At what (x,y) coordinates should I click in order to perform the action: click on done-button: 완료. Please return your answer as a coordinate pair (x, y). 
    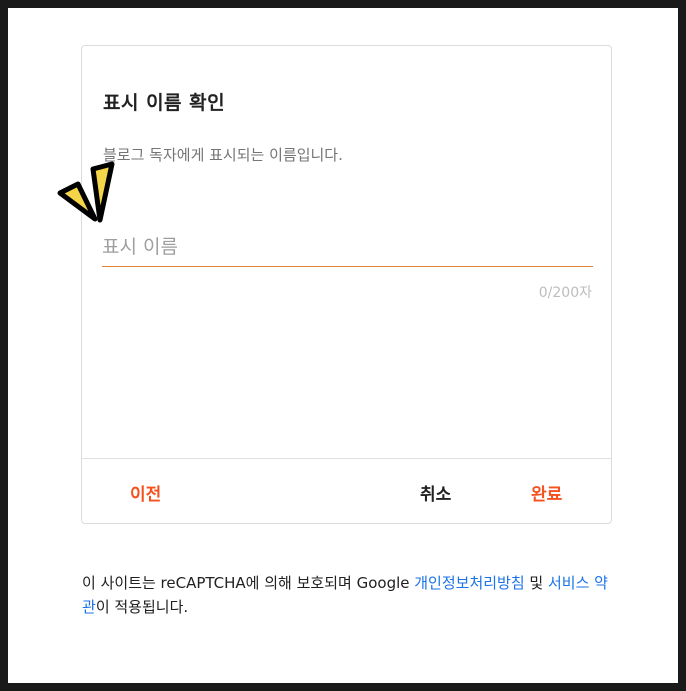
    Looking at the image, I should click on (546, 492).